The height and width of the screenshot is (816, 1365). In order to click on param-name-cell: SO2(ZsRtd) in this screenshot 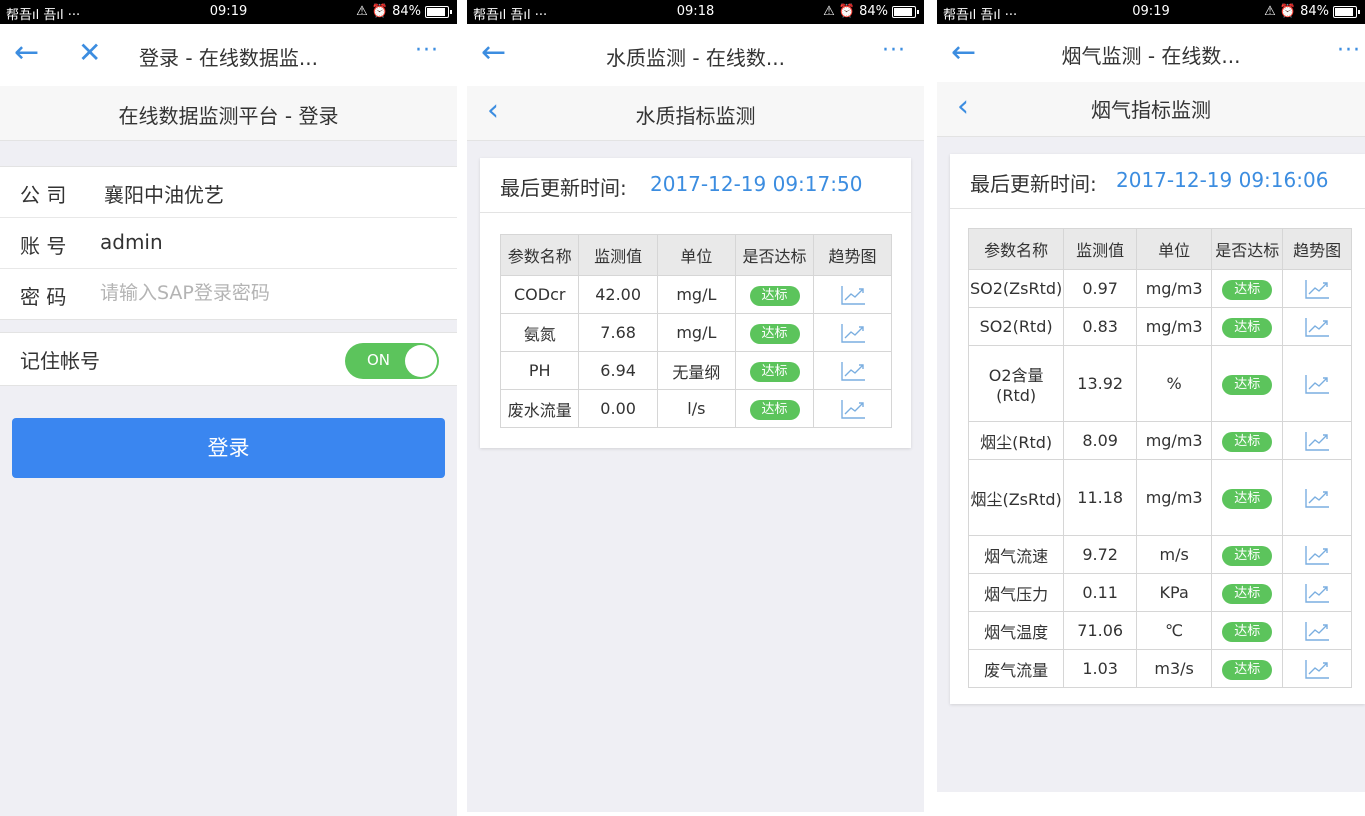, I will do `click(1016, 288)`.